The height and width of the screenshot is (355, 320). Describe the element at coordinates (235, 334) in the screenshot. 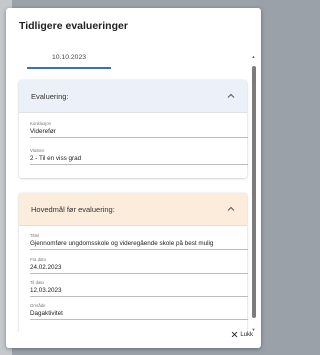

I see `close-icon` at that location.